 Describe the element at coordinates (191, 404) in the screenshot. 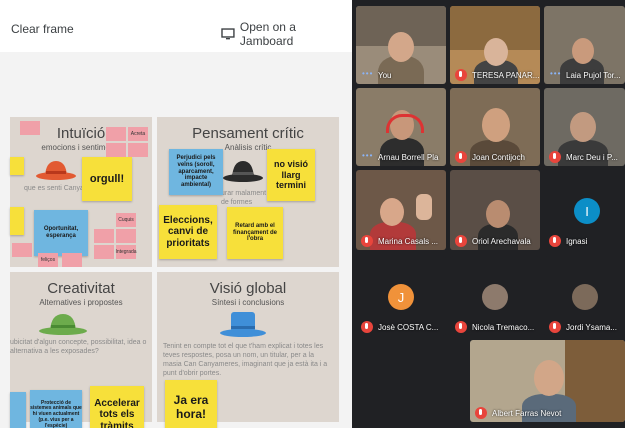

I see `sticky-note-ja-era: Ja era hora!` at that location.